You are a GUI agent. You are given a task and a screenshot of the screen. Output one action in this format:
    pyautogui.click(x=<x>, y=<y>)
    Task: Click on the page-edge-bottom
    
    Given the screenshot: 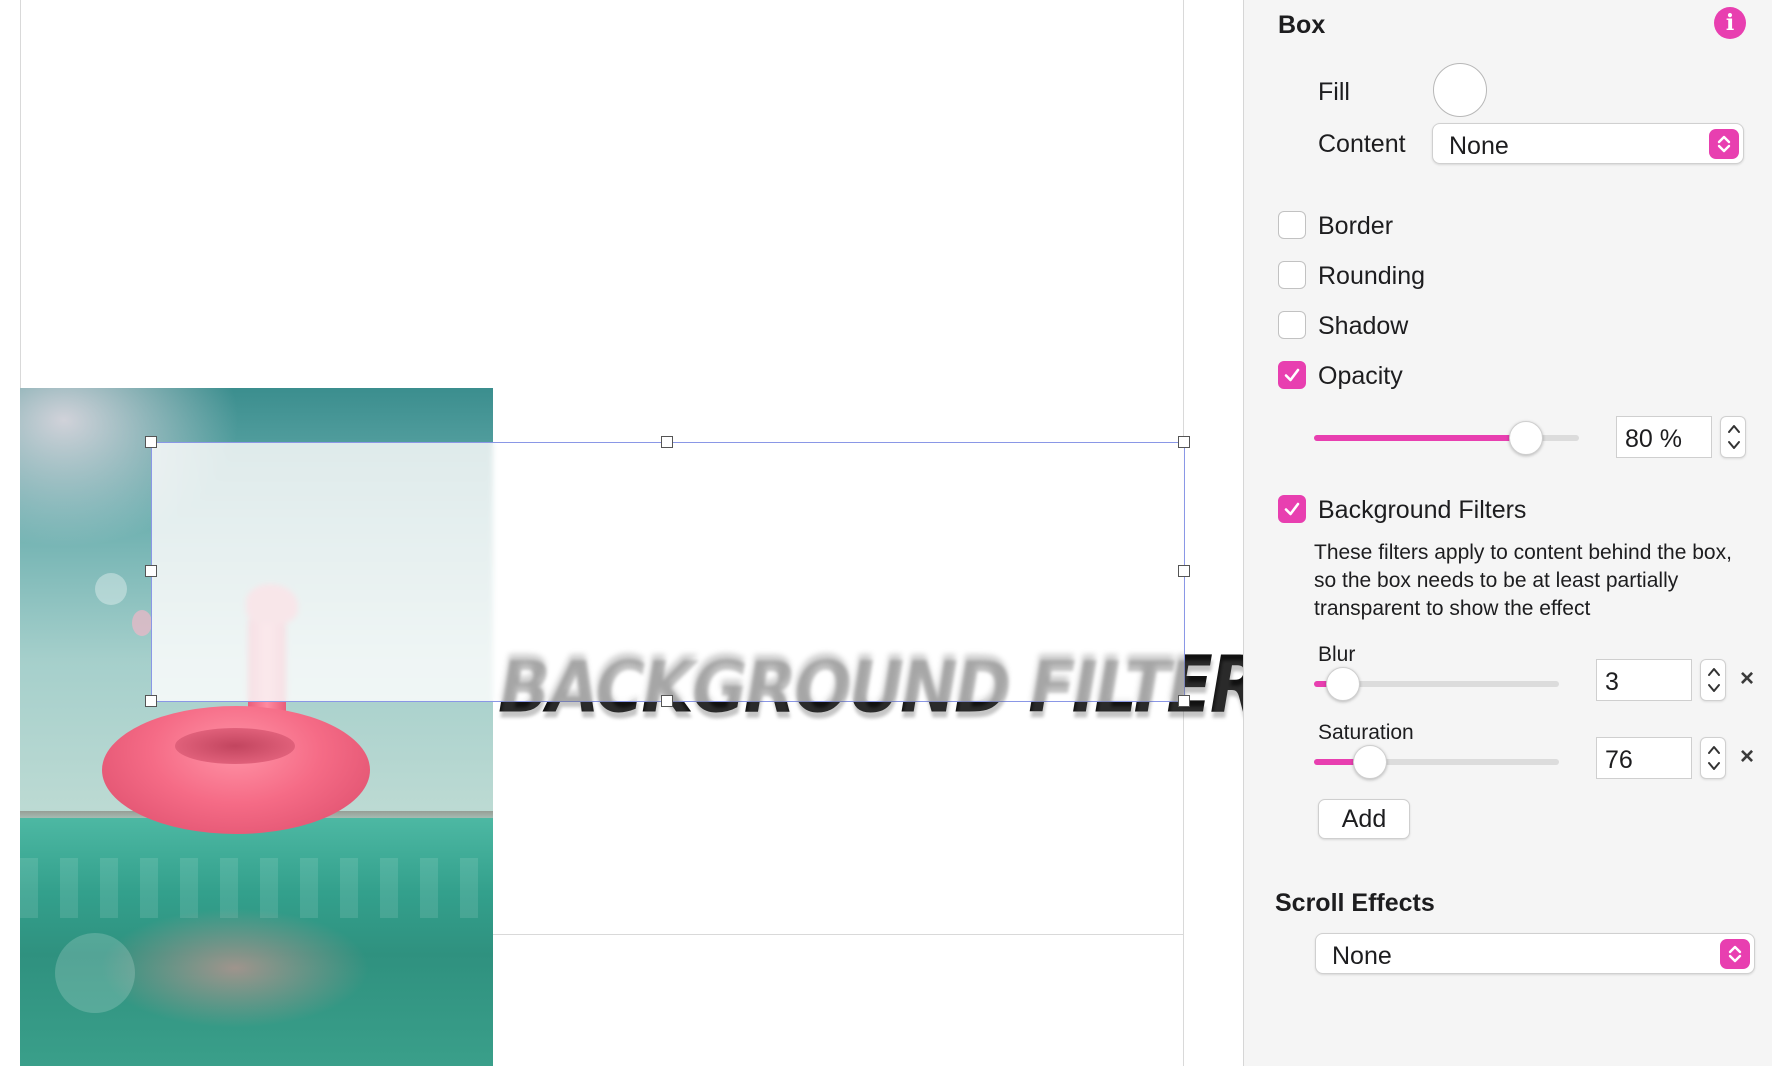 What is the action you would take?
    pyautogui.click(x=838, y=934)
    